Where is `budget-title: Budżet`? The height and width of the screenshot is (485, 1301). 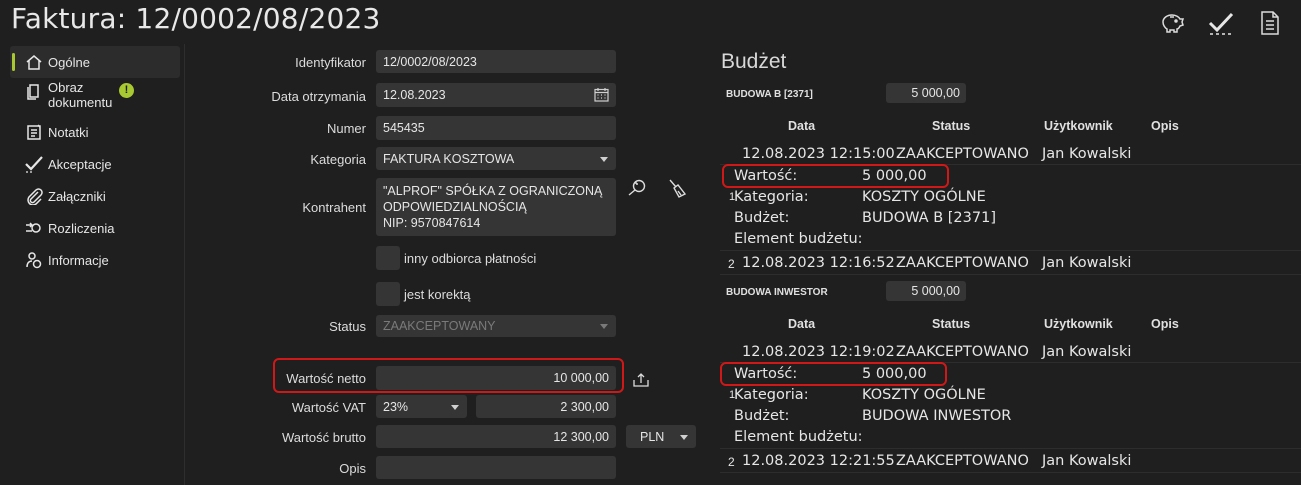
budget-title: Budżet is located at coordinates (754, 61).